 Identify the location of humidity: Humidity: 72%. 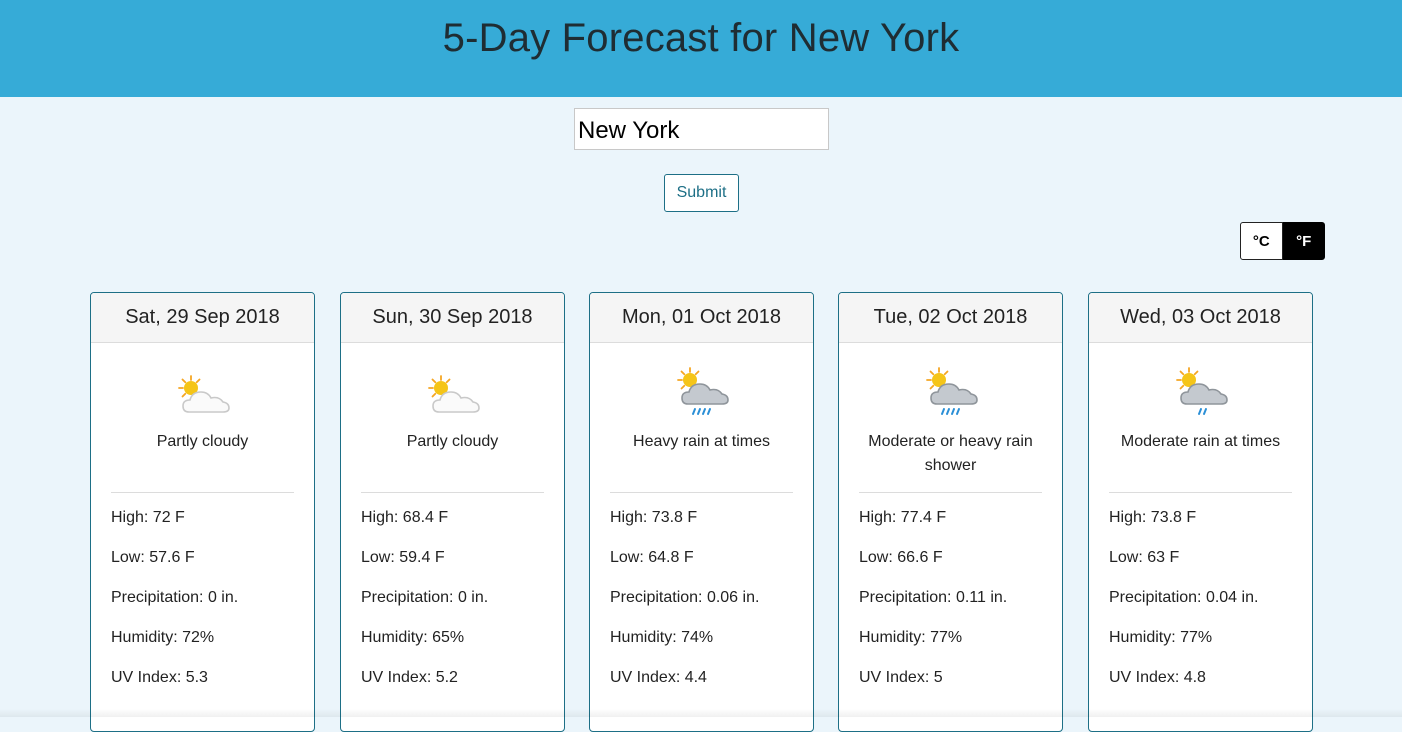
(163, 637).